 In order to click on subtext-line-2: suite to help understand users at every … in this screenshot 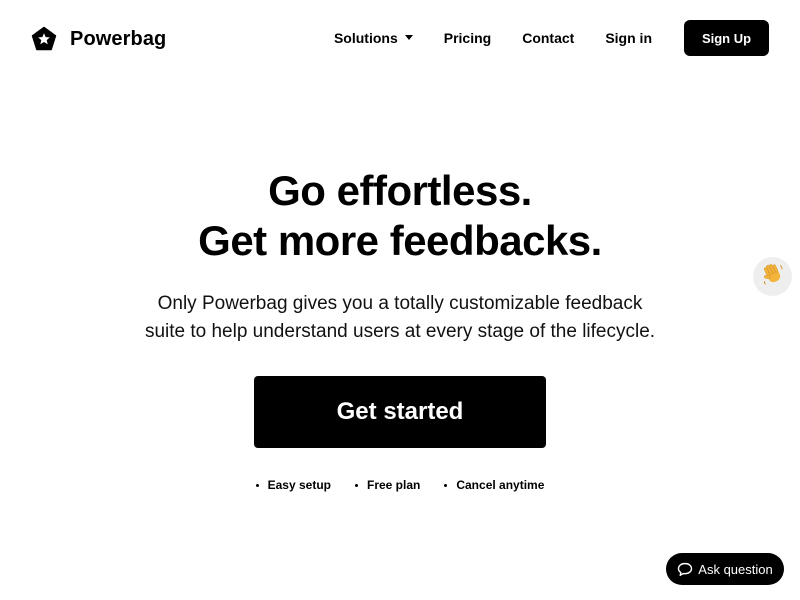, I will do `click(400, 331)`.